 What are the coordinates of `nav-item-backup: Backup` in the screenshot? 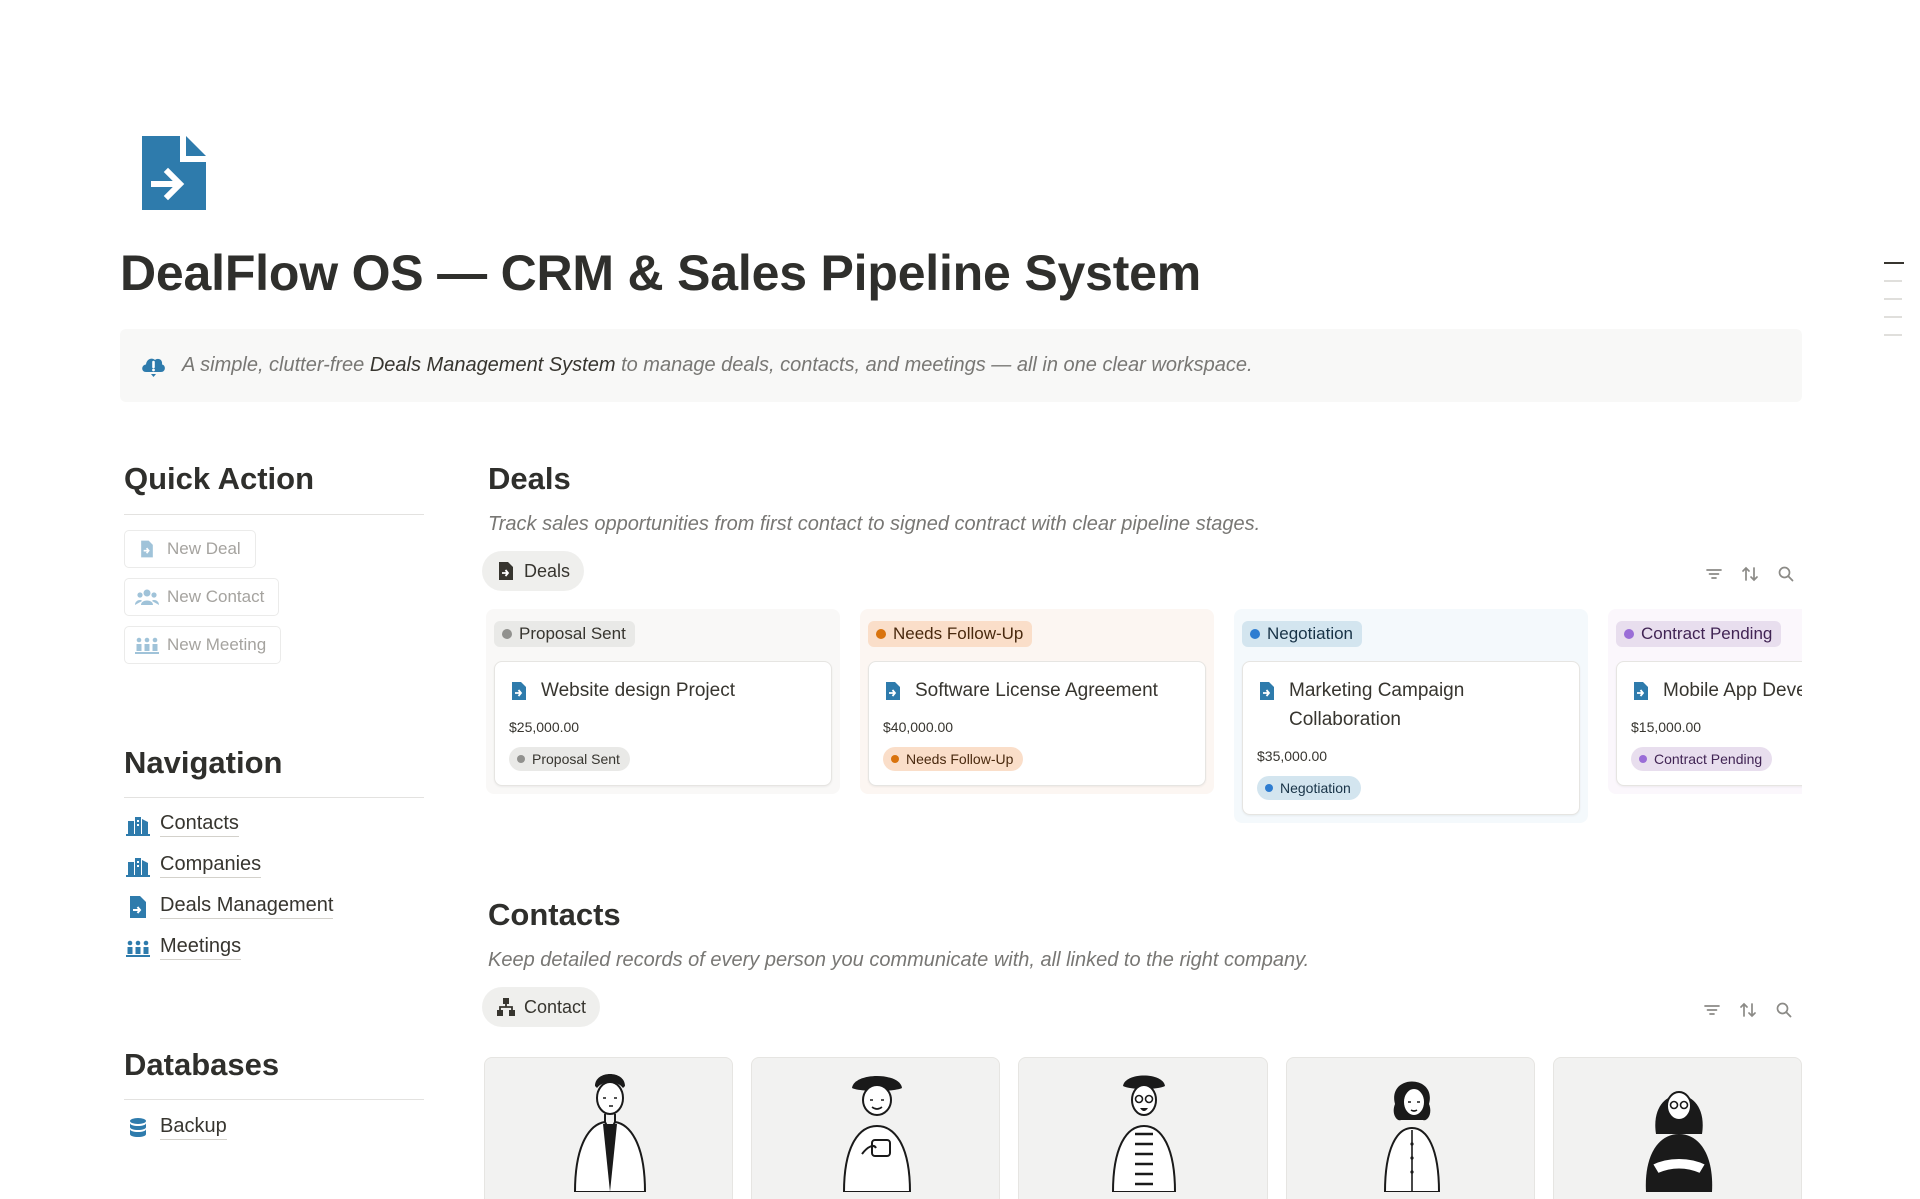 It's located at (176, 1127).